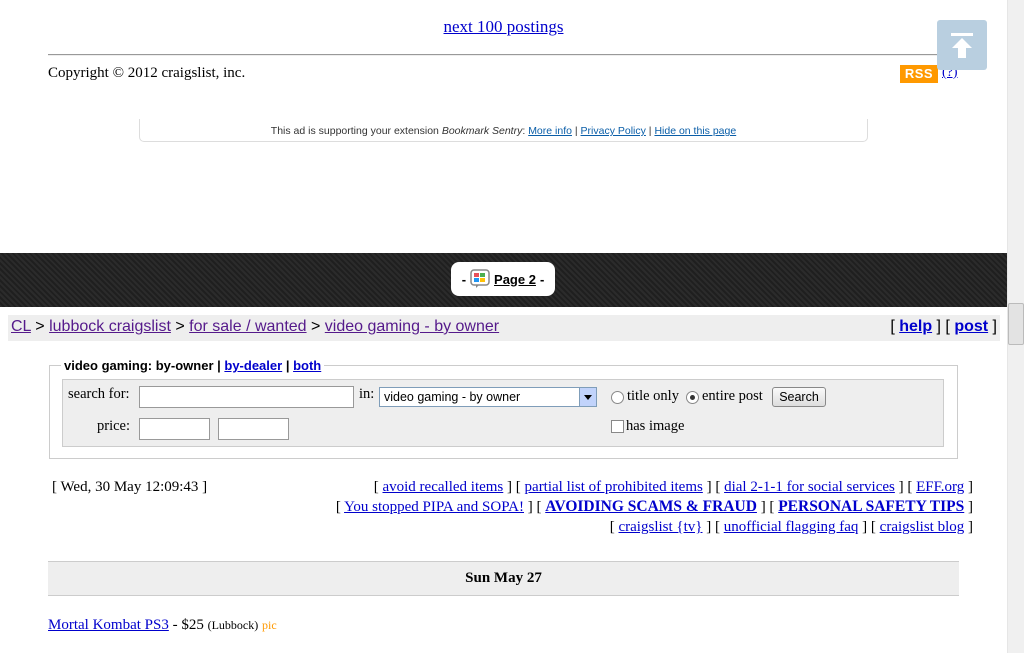  What do you see at coordinates (614, 487) in the screenshot?
I see `prohibited-items-link: partial list of prohibited items` at bounding box center [614, 487].